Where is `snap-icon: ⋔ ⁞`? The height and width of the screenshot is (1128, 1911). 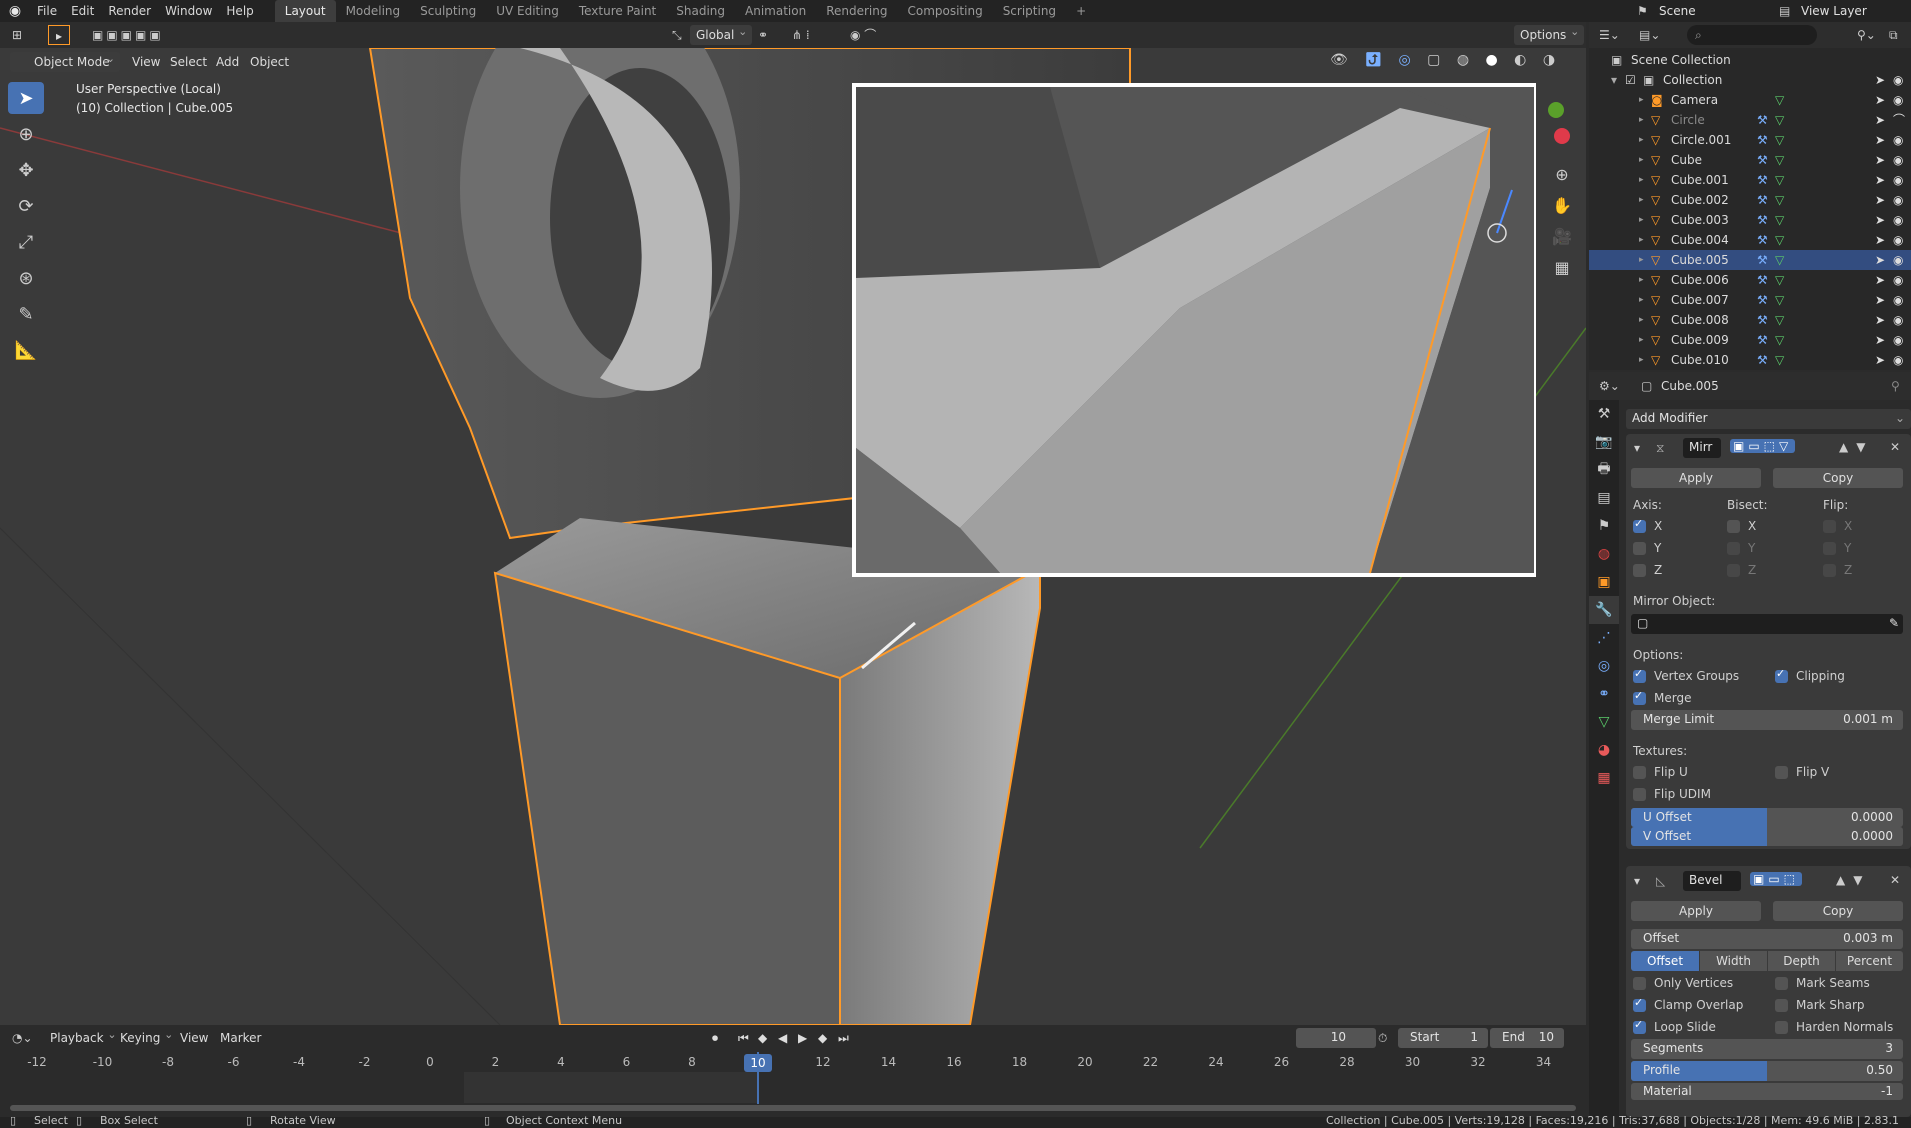
snap-icon: ⋔ ⁞ is located at coordinates (801, 35).